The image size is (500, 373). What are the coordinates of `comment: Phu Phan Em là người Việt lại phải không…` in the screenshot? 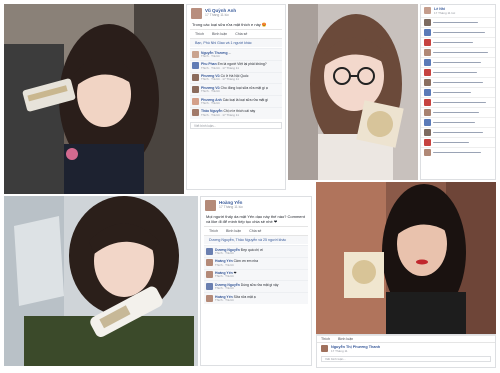 It's located at (236, 65).